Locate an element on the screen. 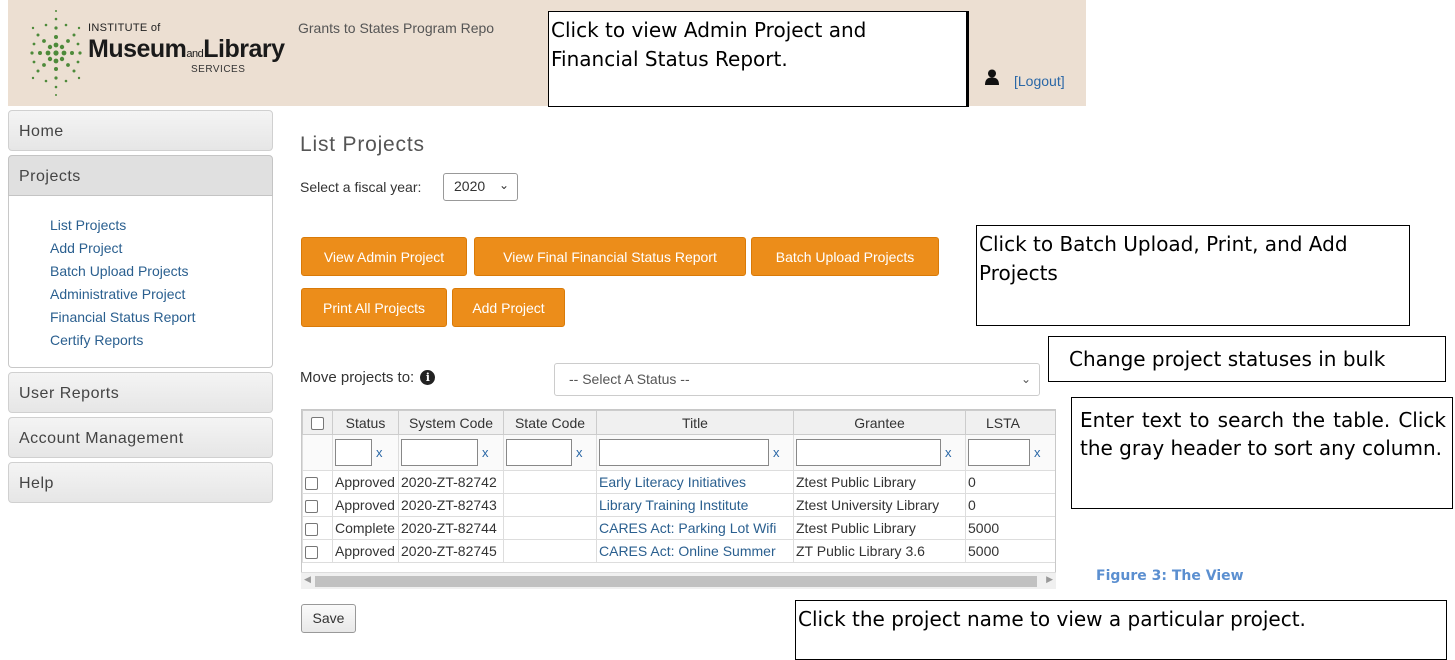  print-all-projects-button: Print All Projects is located at coordinates (374, 307).